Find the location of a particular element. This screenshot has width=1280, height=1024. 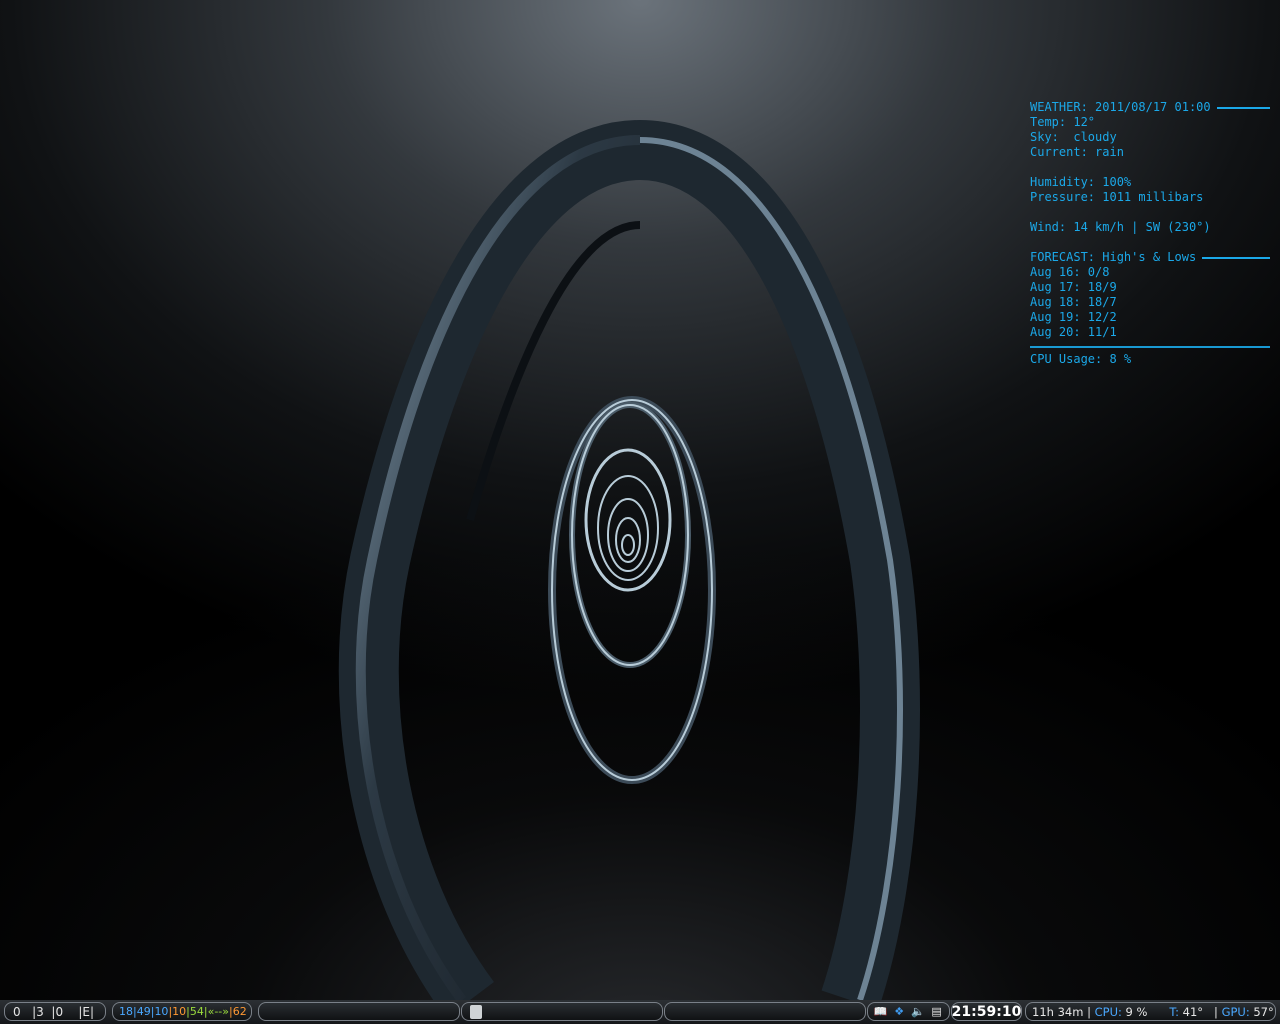

workspace-2: |0 is located at coordinates (57, 1012).